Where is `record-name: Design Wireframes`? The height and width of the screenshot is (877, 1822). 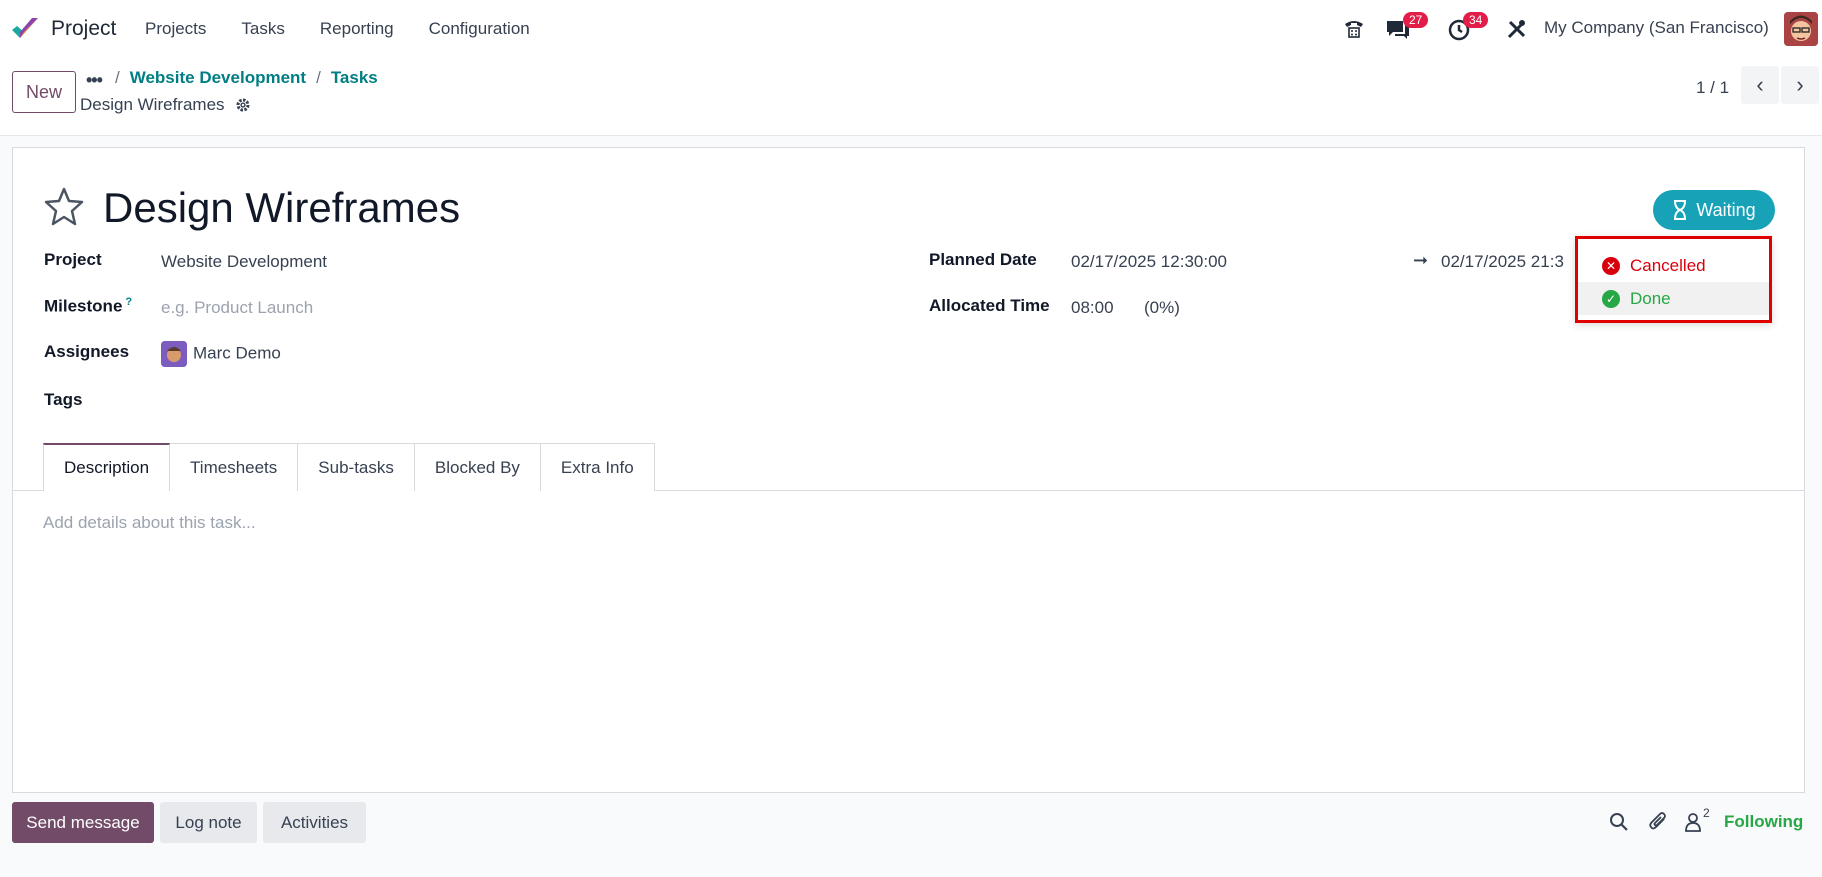 record-name: Design Wireframes is located at coordinates (165, 105).